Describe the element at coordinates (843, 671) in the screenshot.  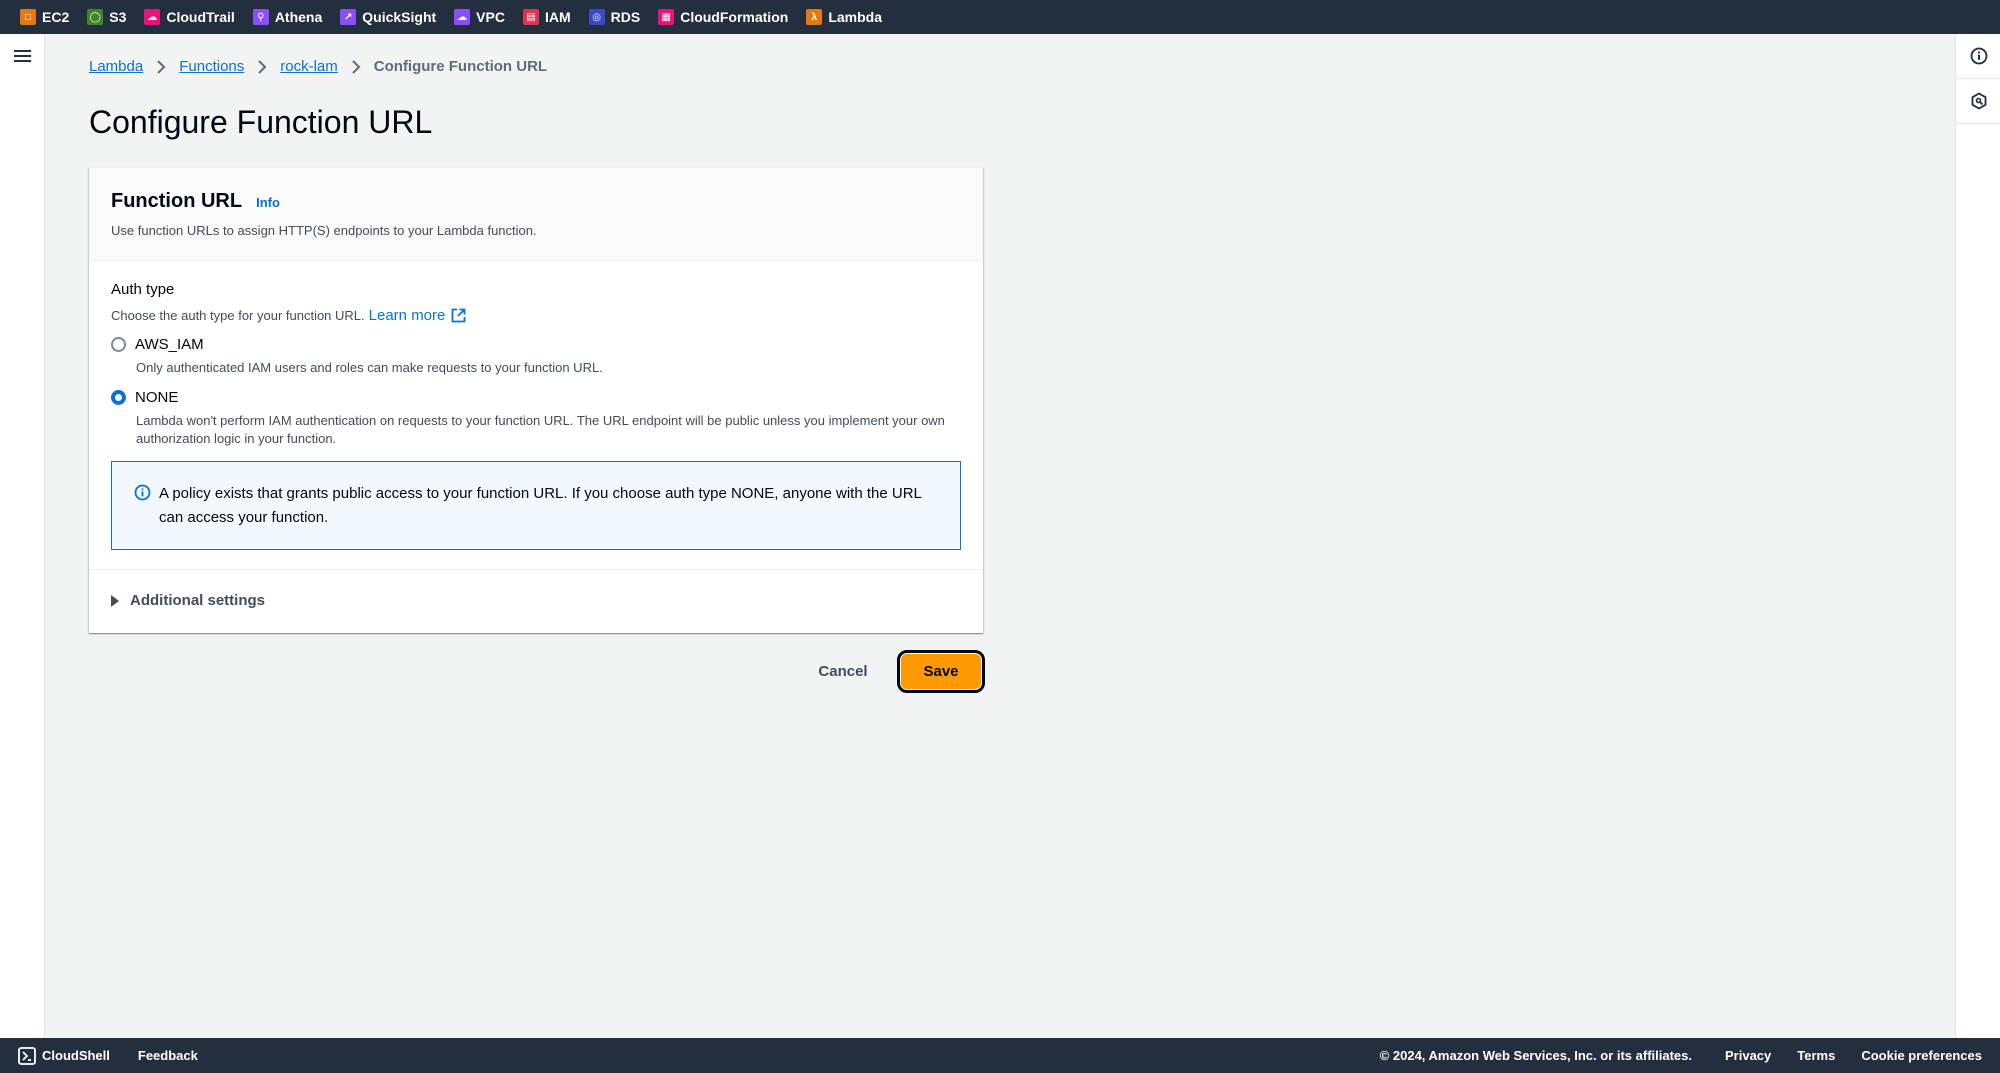
I see `cancel-button: Cancel` at that location.